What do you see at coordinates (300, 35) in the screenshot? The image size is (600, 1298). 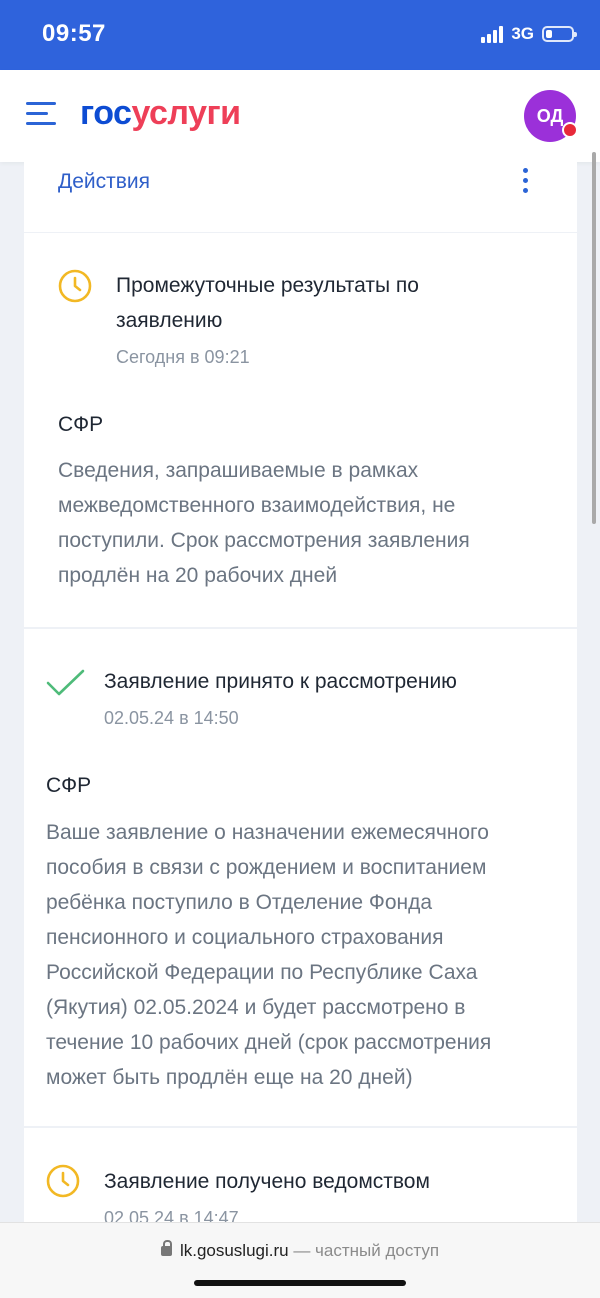 I see `status-bar: 09:57 3G` at bounding box center [300, 35].